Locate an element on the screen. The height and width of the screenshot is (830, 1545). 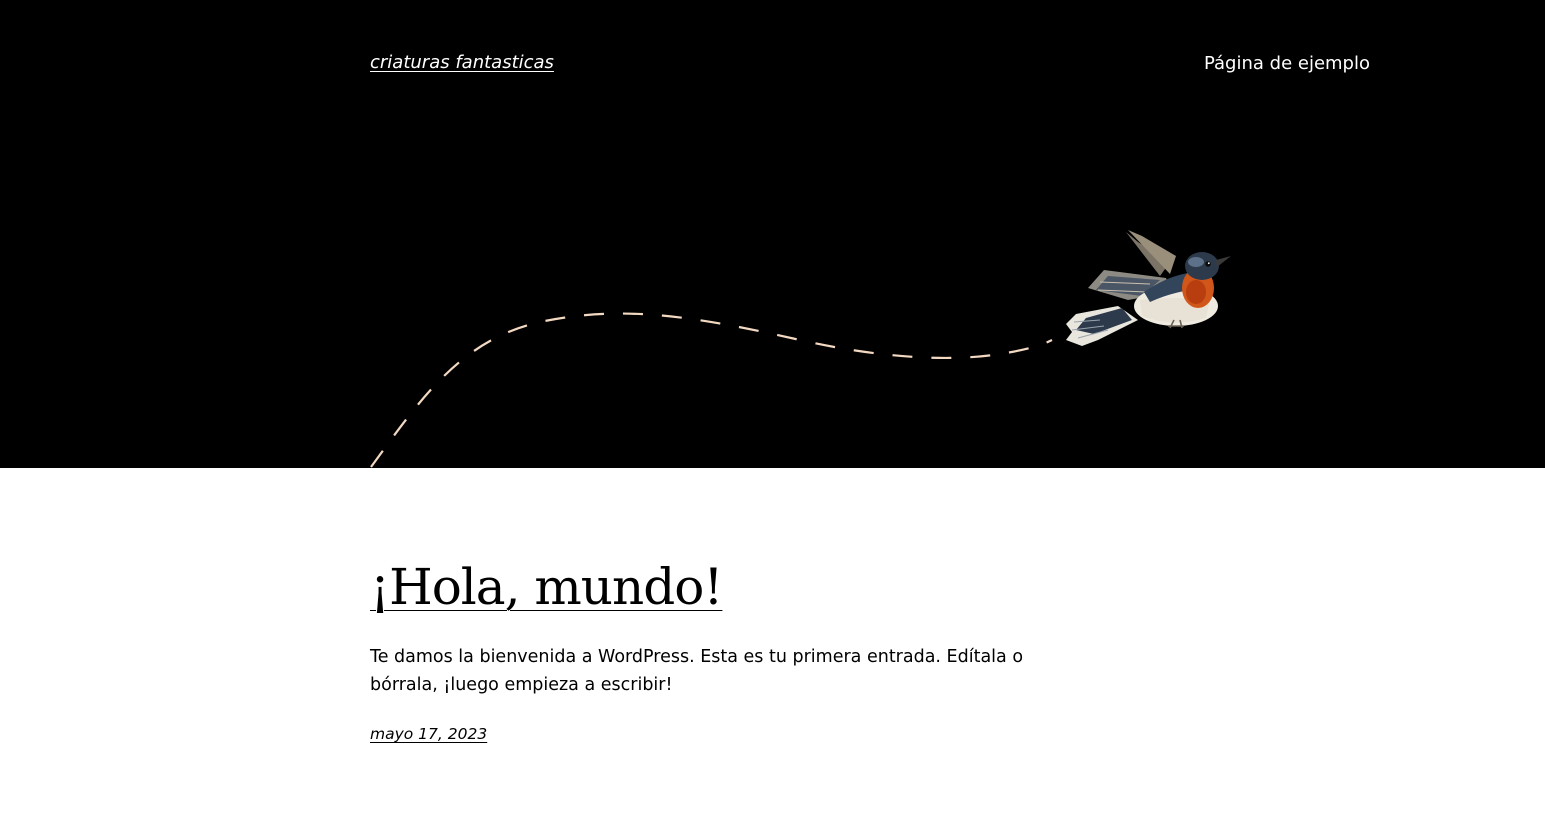
post-date-link: mayo 17, 2023 is located at coordinates (428, 734).